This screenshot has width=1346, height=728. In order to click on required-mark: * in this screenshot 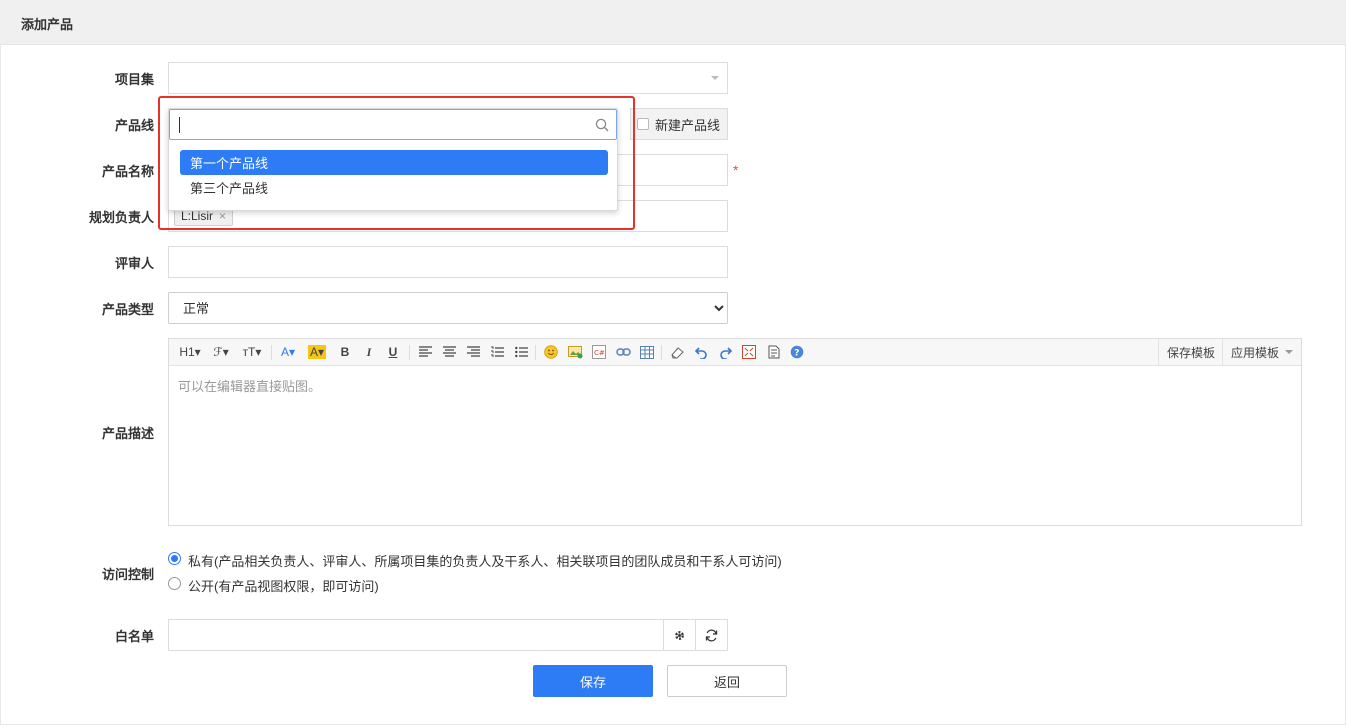, I will do `click(736, 170)`.